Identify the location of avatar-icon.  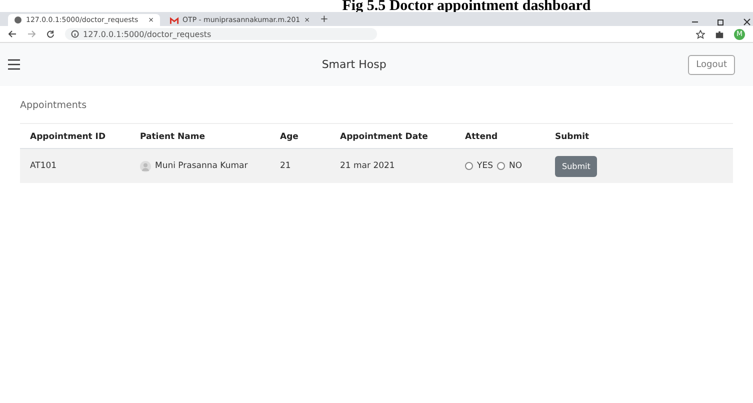
(145, 166).